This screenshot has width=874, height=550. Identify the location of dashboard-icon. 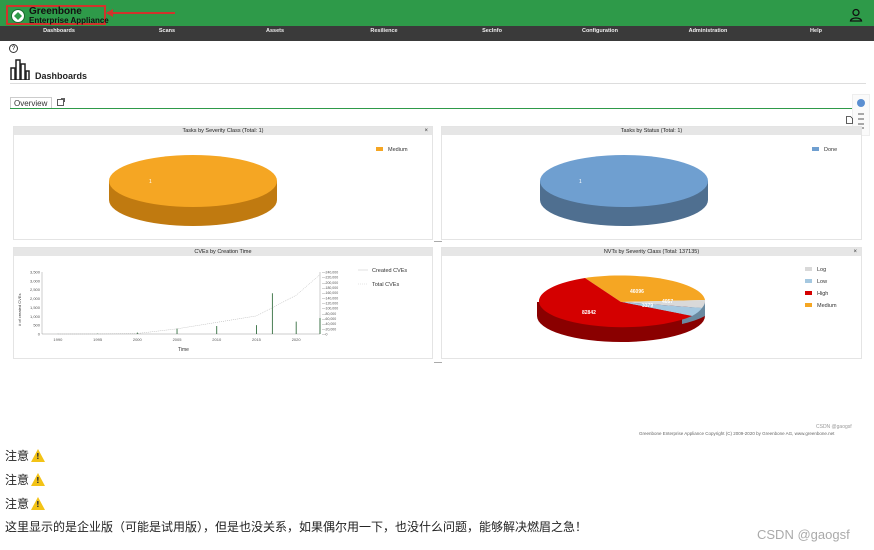
(20, 69).